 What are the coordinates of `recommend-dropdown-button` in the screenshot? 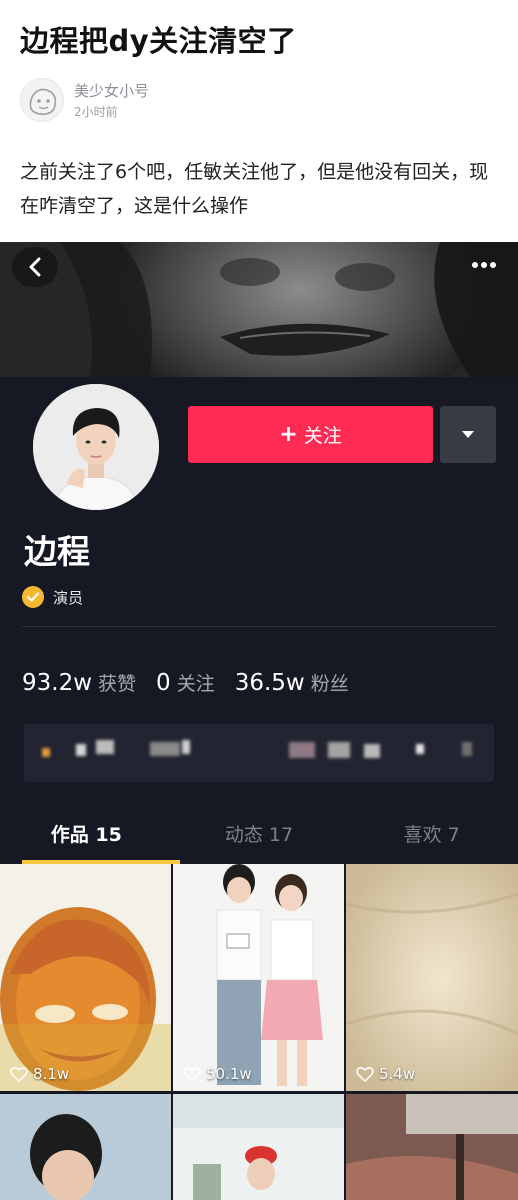 It's located at (468, 434).